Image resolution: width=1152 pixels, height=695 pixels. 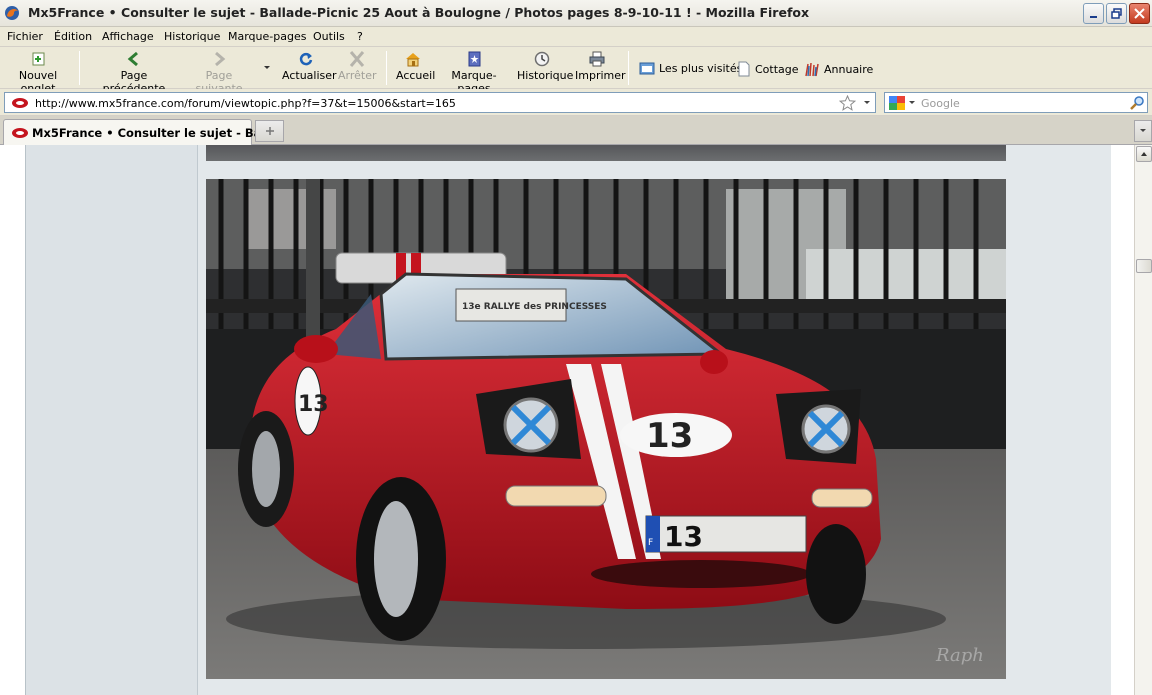 What do you see at coordinates (1016, 102) in the screenshot?
I see `search-field: Google` at bounding box center [1016, 102].